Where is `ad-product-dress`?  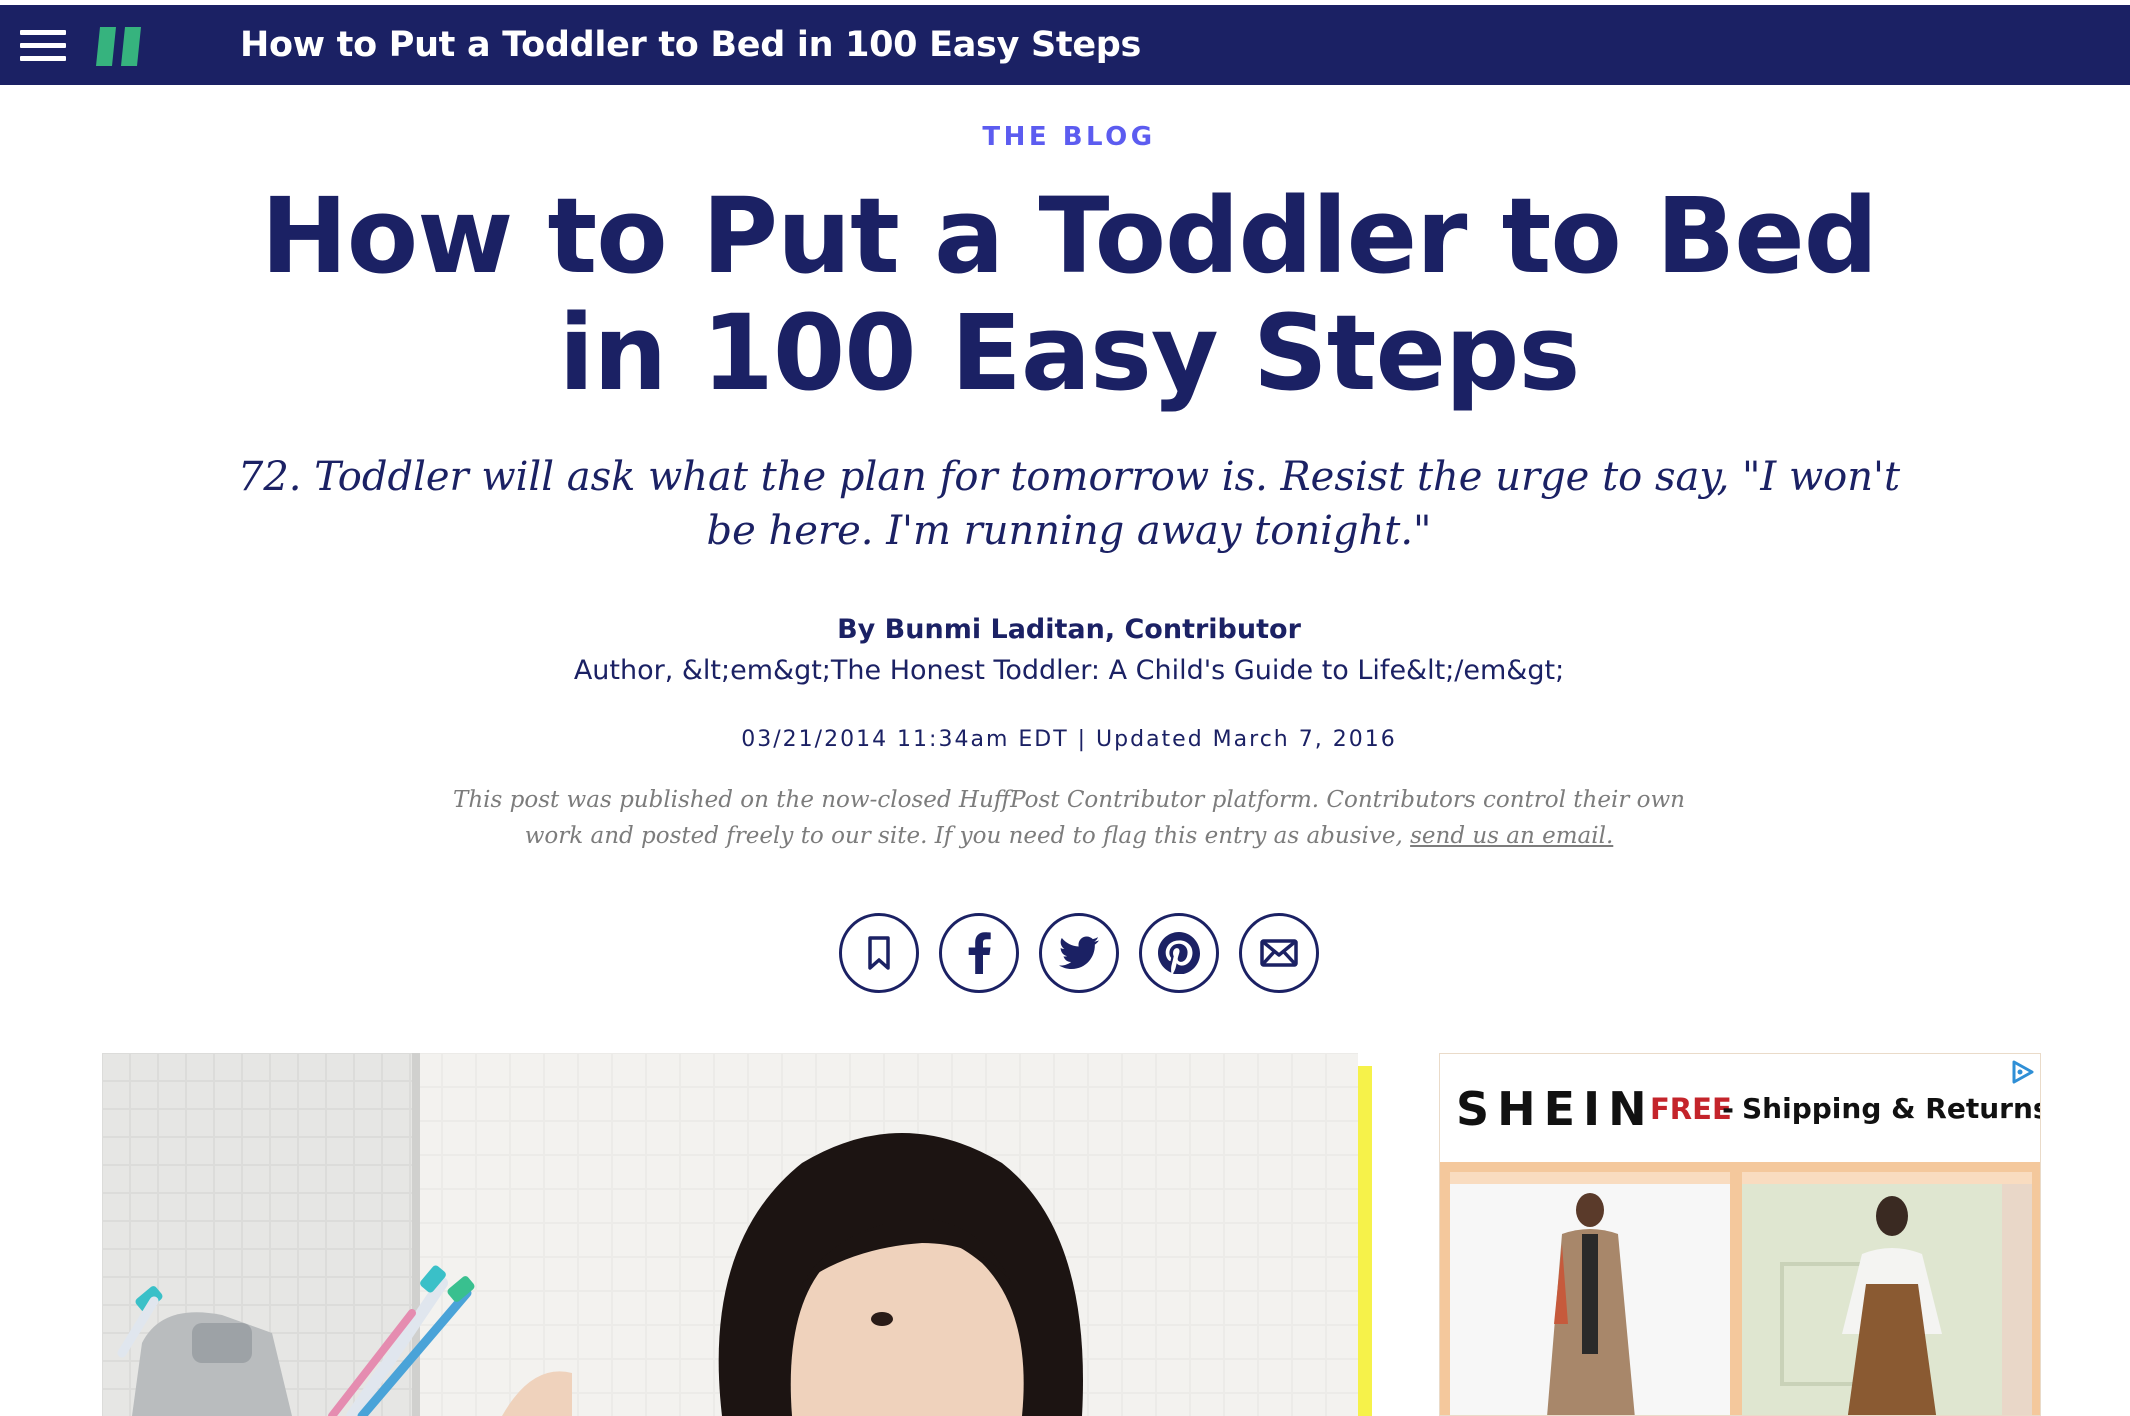
ad-product-dress is located at coordinates (1887, 1293).